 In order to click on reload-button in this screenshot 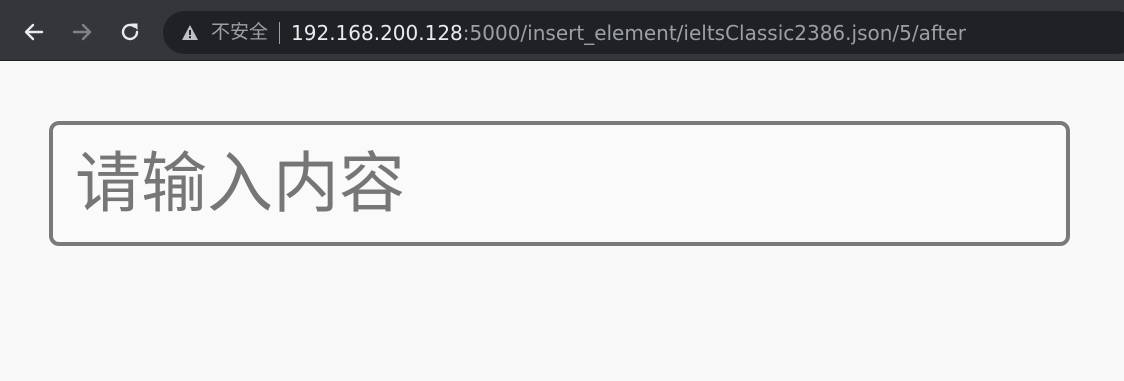, I will do `click(130, 32)`.